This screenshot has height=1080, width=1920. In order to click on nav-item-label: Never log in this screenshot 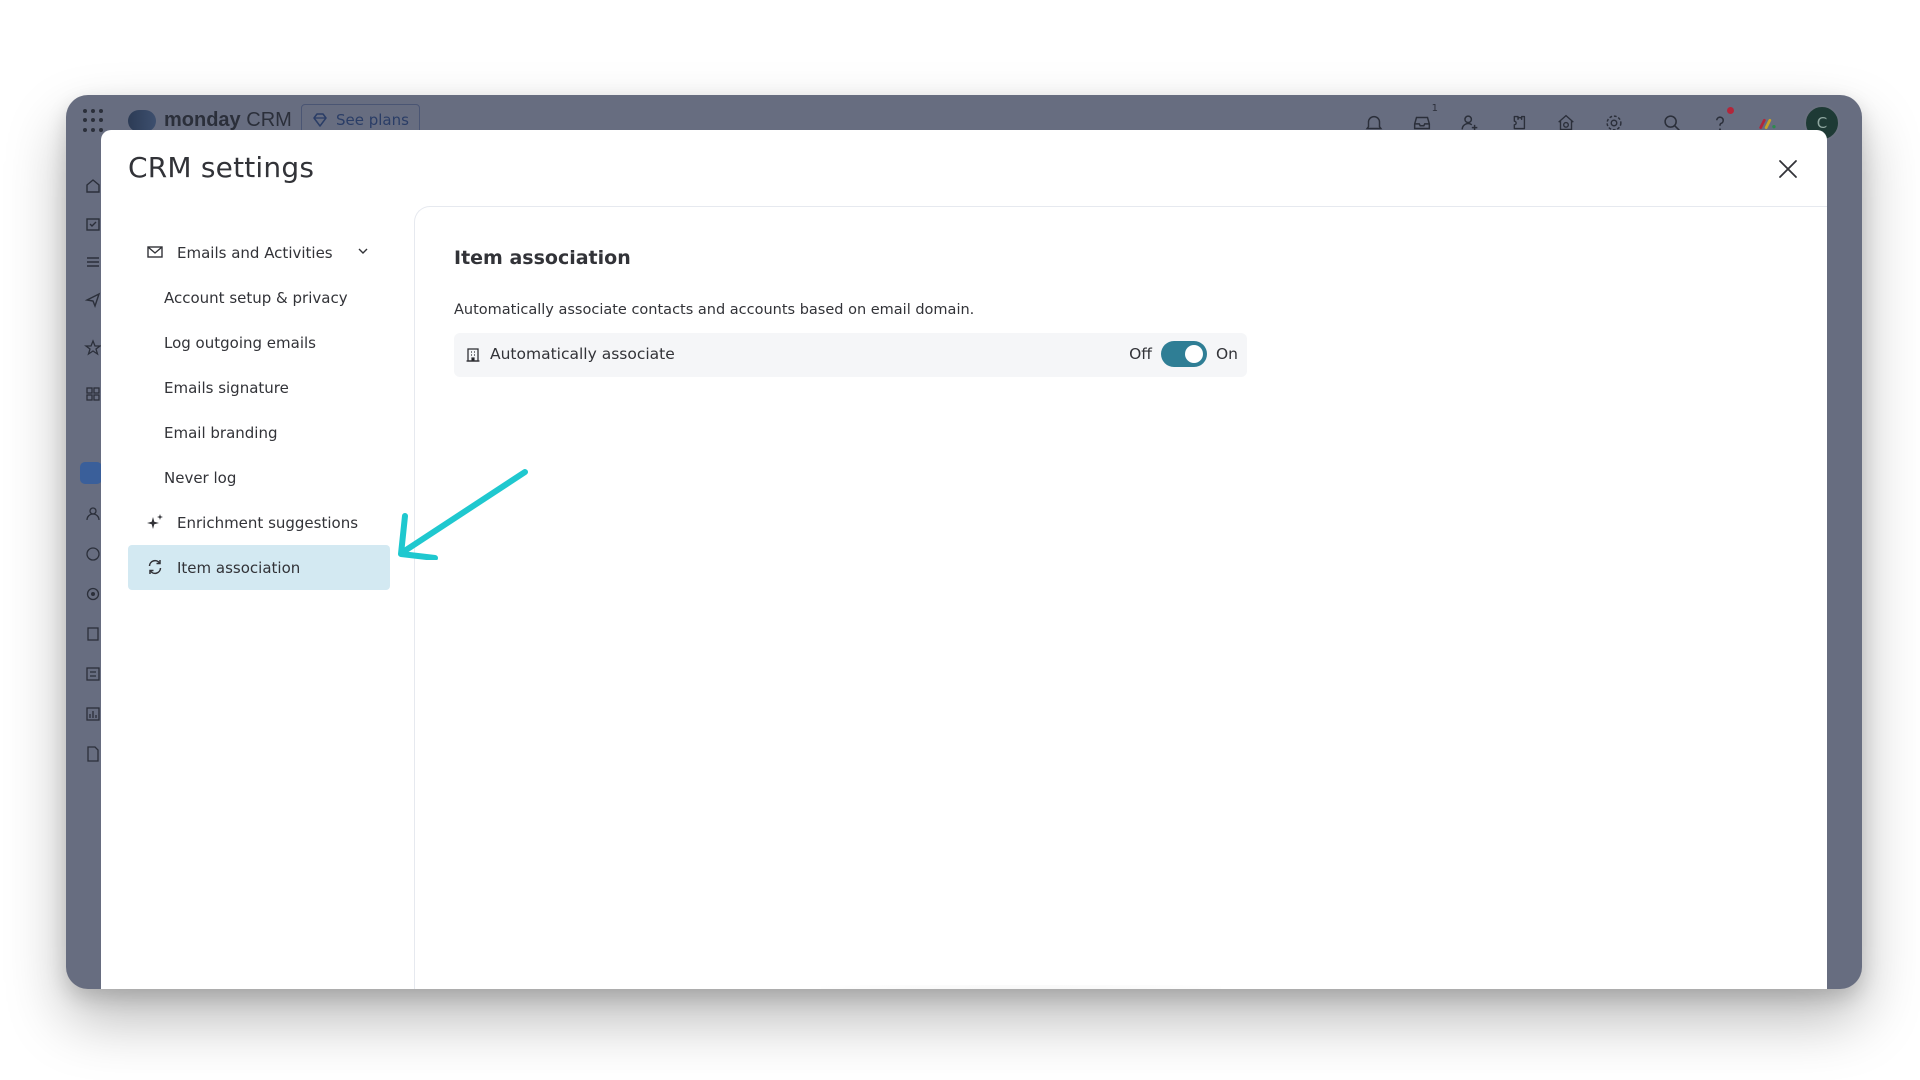, I will do `click(200, 477)`.